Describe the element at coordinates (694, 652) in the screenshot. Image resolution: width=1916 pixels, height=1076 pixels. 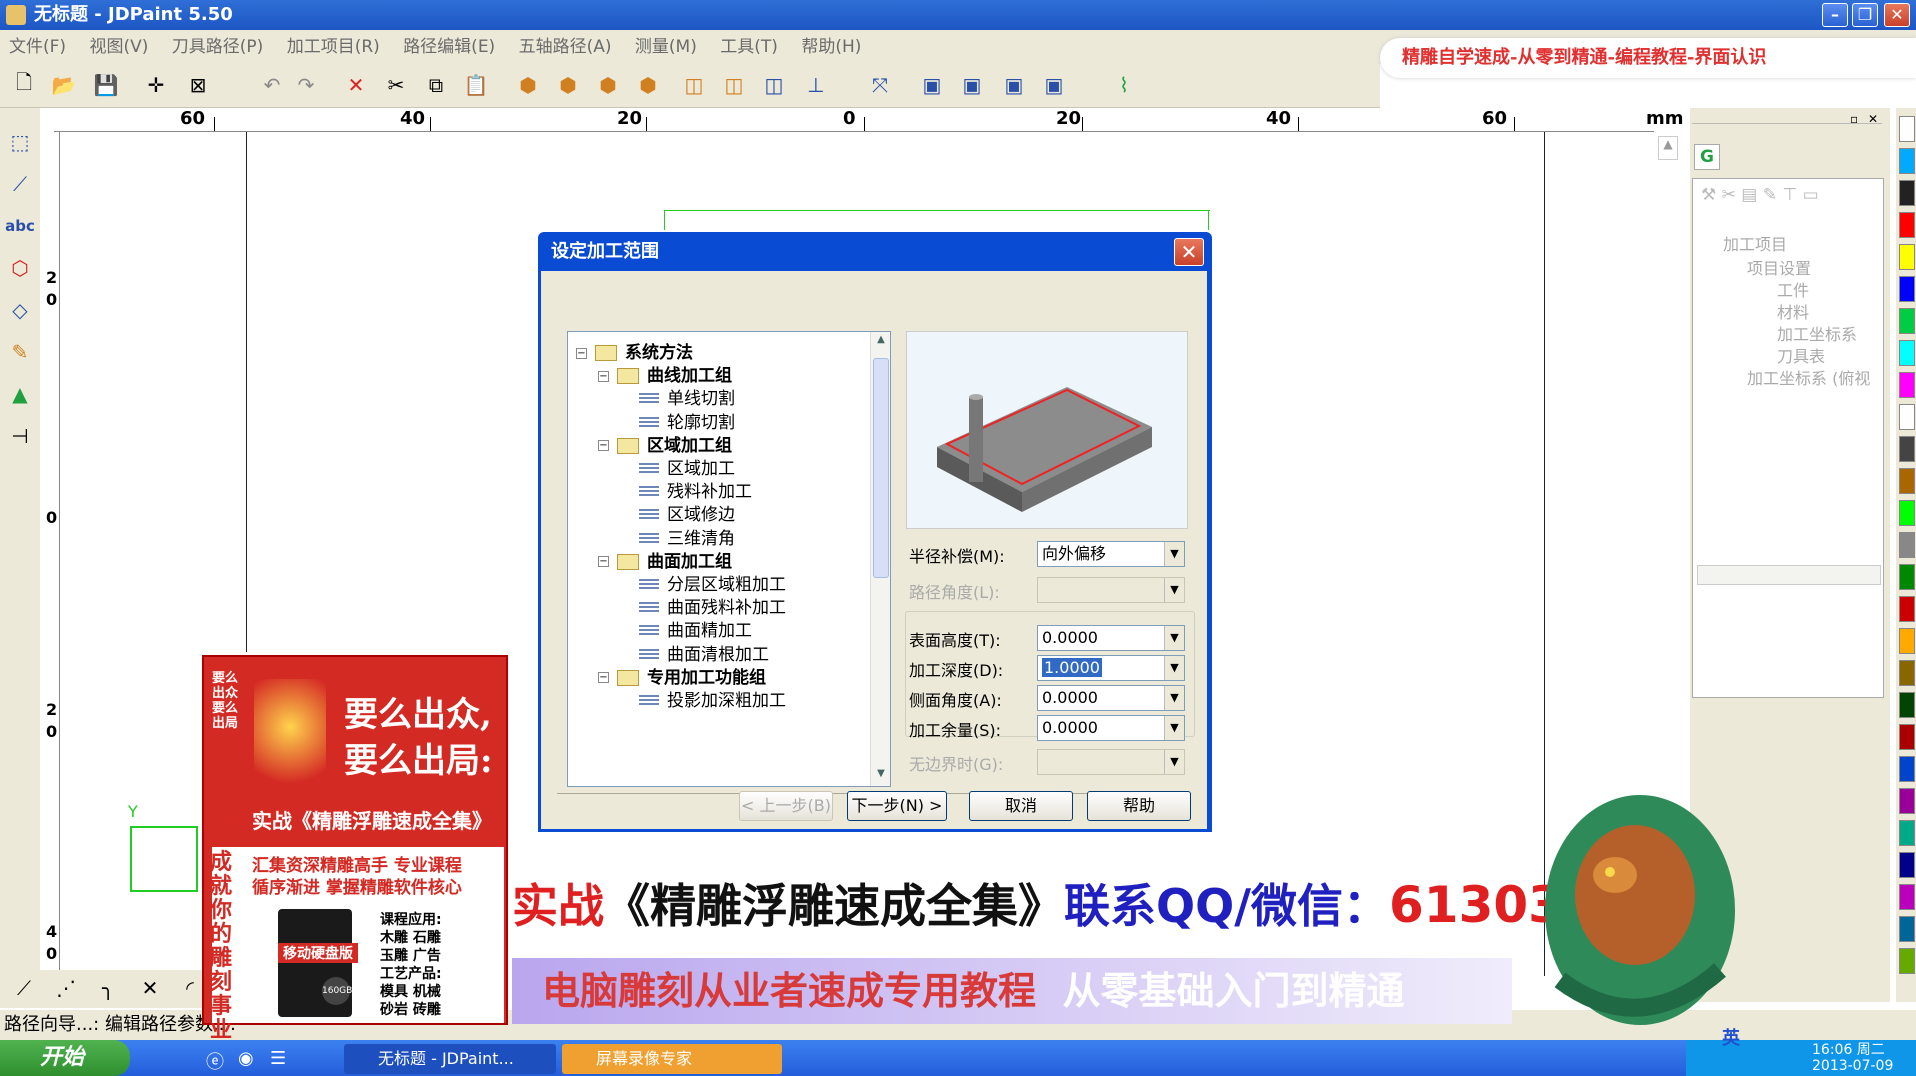
I see `tree-method: 曲面清根加工` at that location.